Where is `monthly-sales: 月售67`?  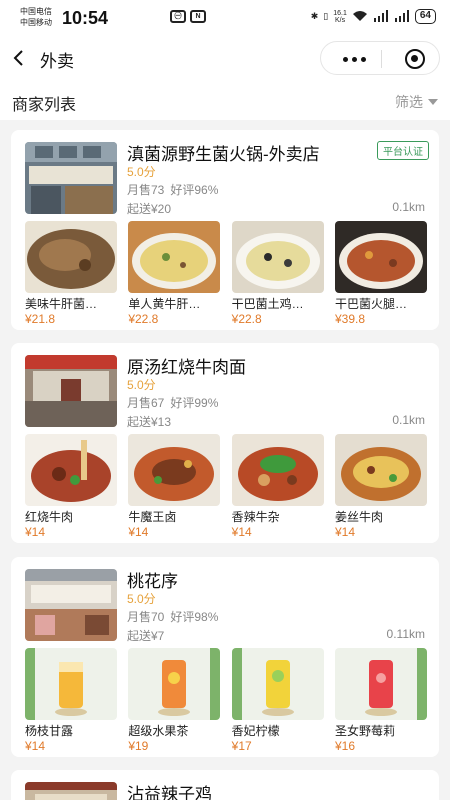
monthly-sales: 月售67 is located at coordinates (146, 403).